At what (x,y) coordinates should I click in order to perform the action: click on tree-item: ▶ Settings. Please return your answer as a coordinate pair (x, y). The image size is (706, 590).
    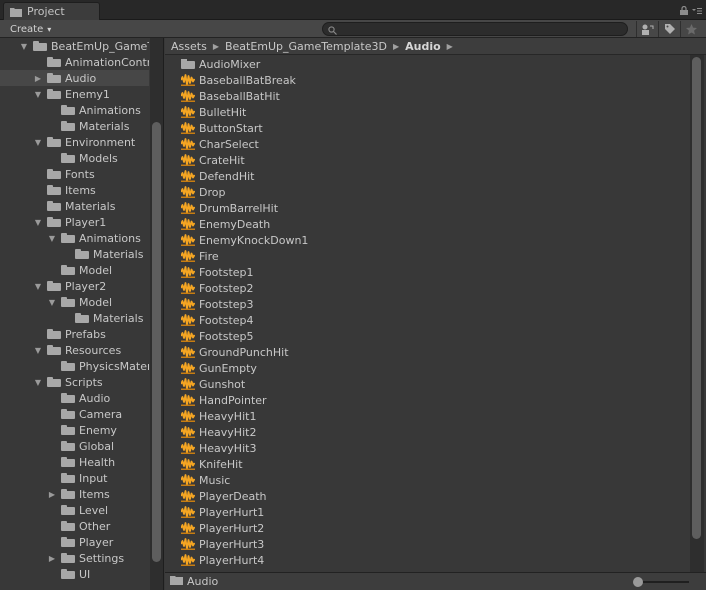
    Looking at the image, I should click on (74, 558).